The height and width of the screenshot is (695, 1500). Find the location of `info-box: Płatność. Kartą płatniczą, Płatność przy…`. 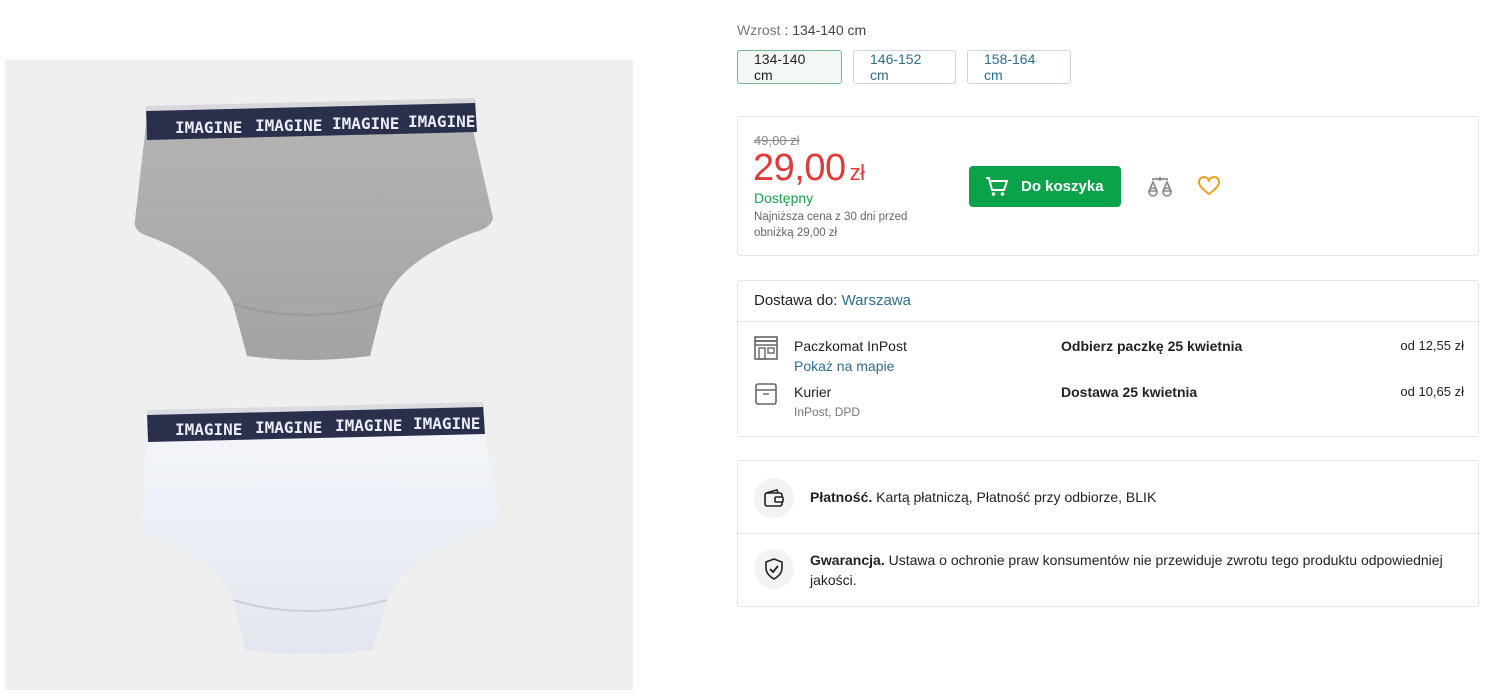

info-box: Płatność. Kartą płatniczą, Płatność przy… is located at coordinates (1108, 533).